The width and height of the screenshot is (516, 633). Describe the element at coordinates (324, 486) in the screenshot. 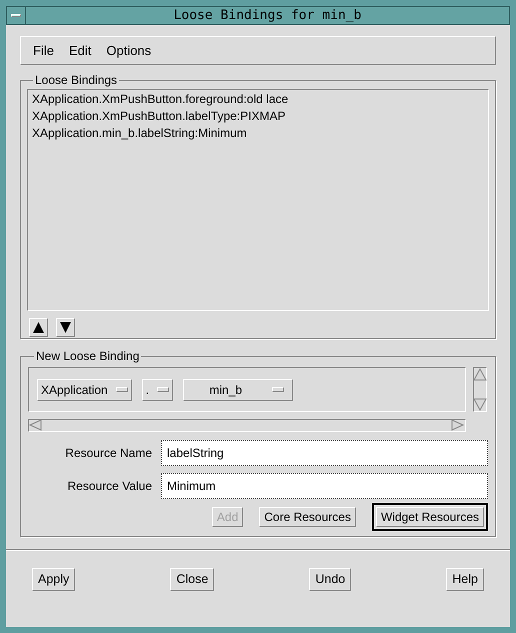

I see `text-field: Minimum` at that location.